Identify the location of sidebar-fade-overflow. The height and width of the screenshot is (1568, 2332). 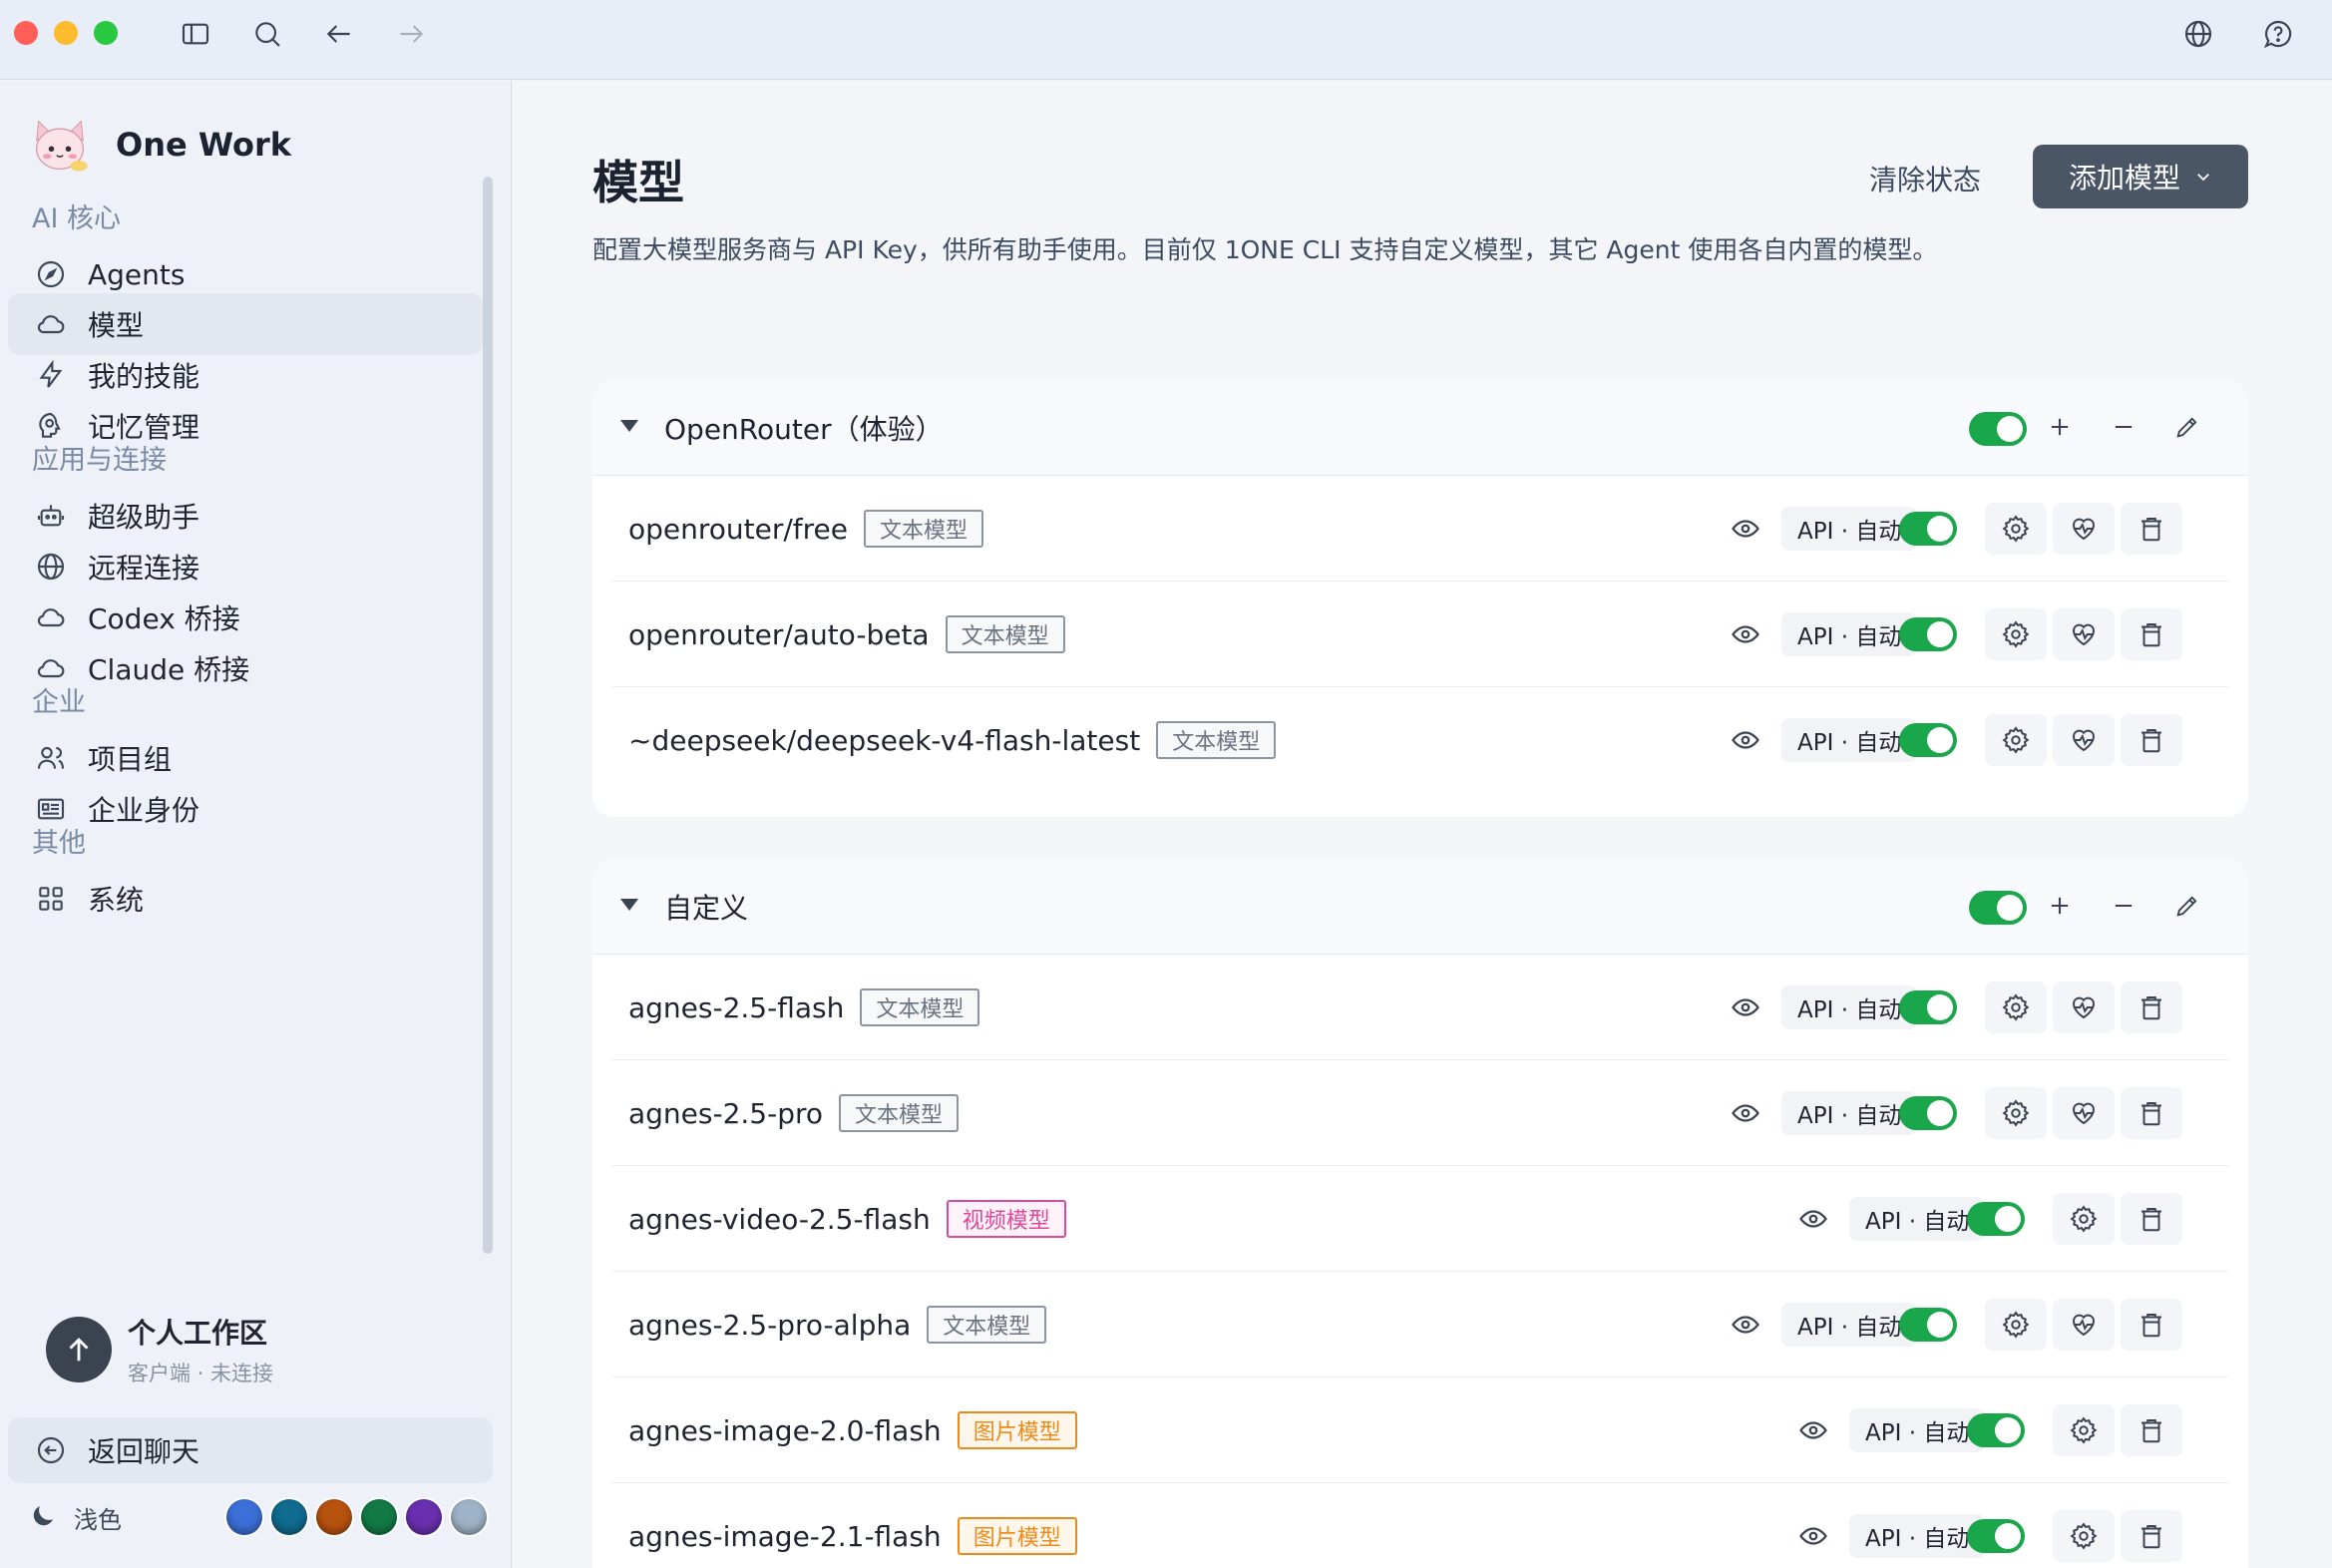
(133, 1272).